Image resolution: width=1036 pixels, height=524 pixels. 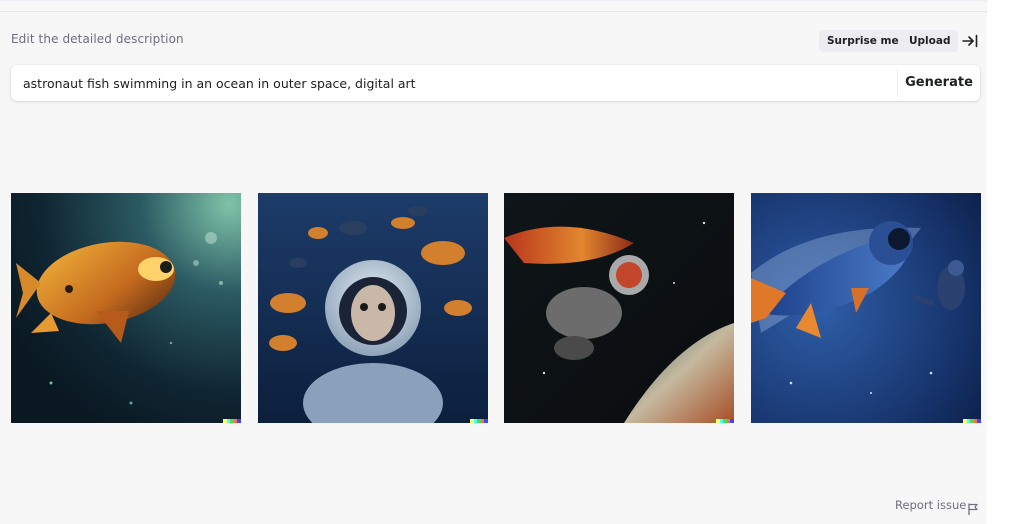 I want to click on prompt-bar: Generate, so click(x=495, y=83).